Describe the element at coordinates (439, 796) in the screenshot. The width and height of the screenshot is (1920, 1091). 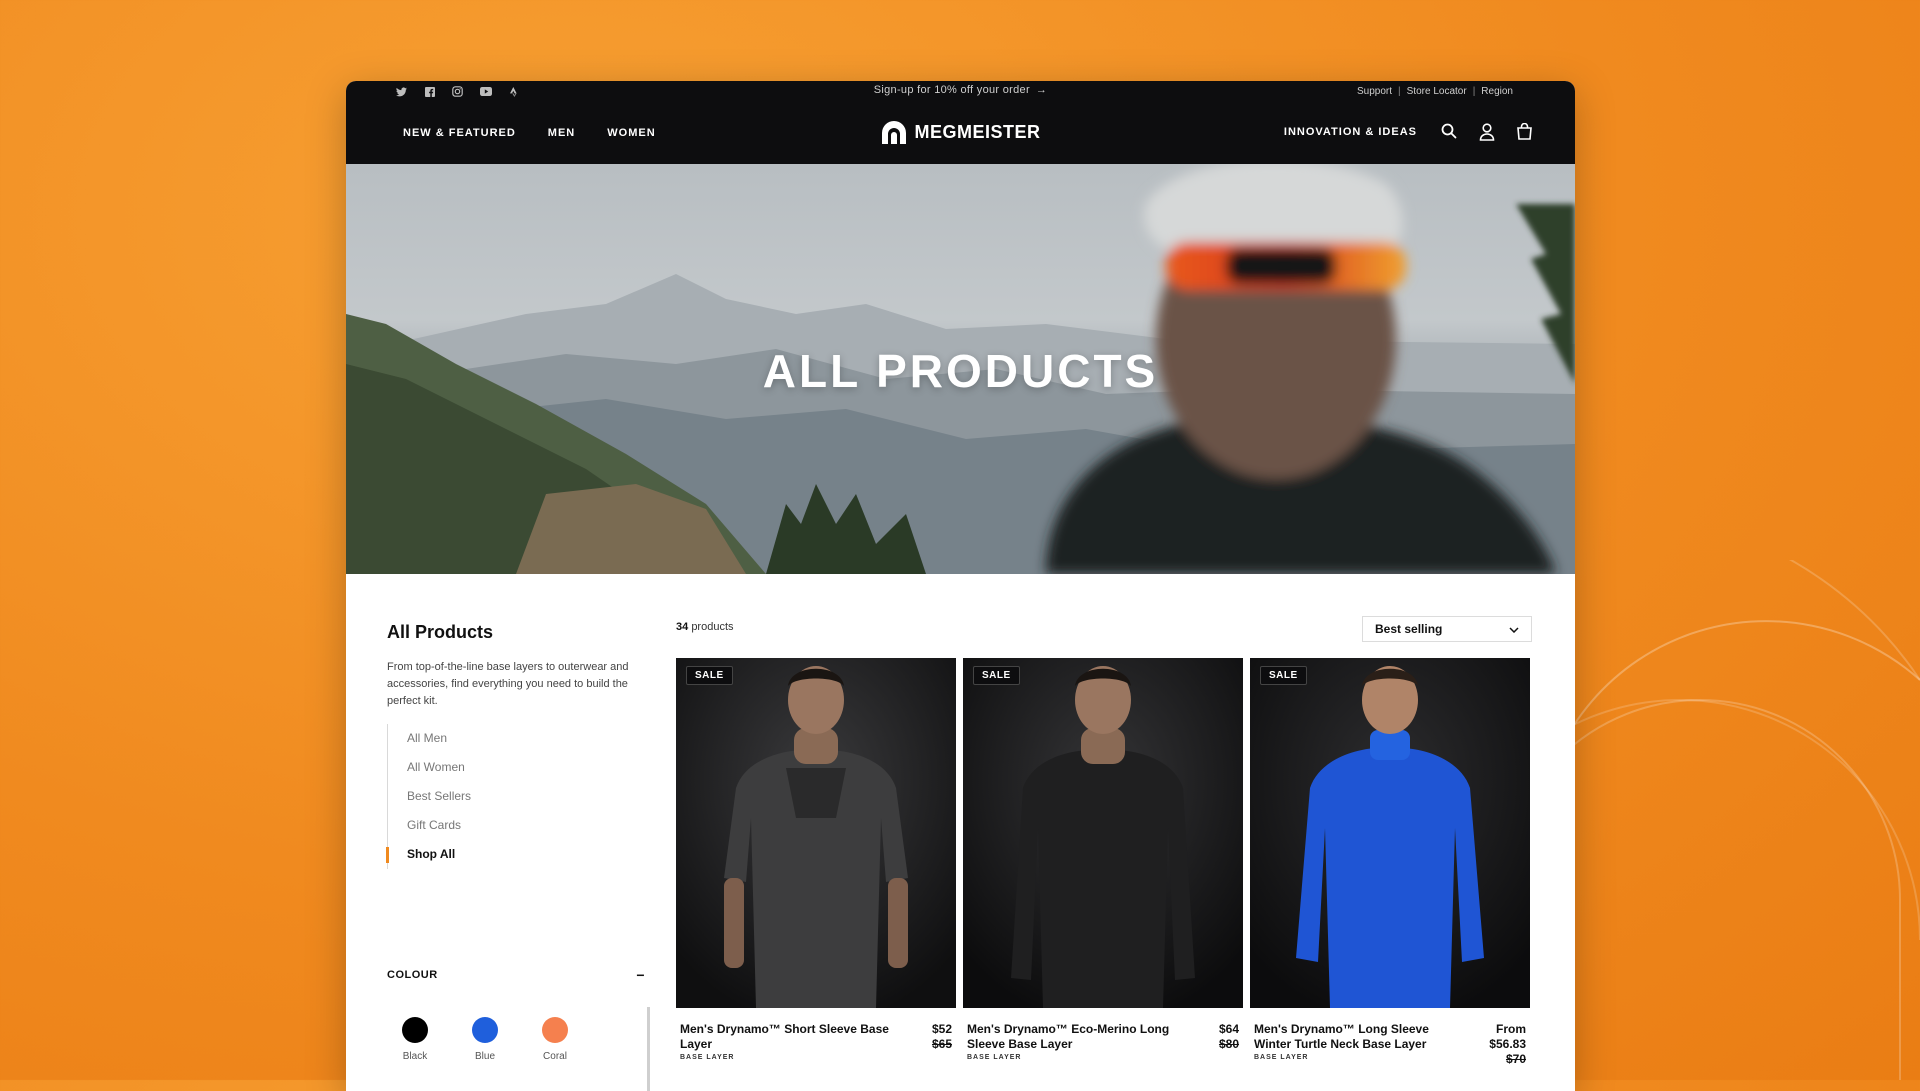
I see `category-best-sellers: Best Sellers` at that location.